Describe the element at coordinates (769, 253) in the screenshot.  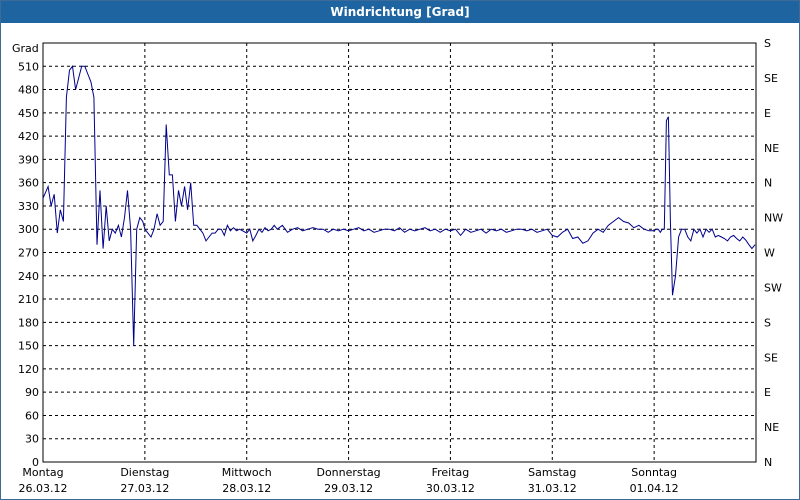
I see `compass-label: W` at that location.